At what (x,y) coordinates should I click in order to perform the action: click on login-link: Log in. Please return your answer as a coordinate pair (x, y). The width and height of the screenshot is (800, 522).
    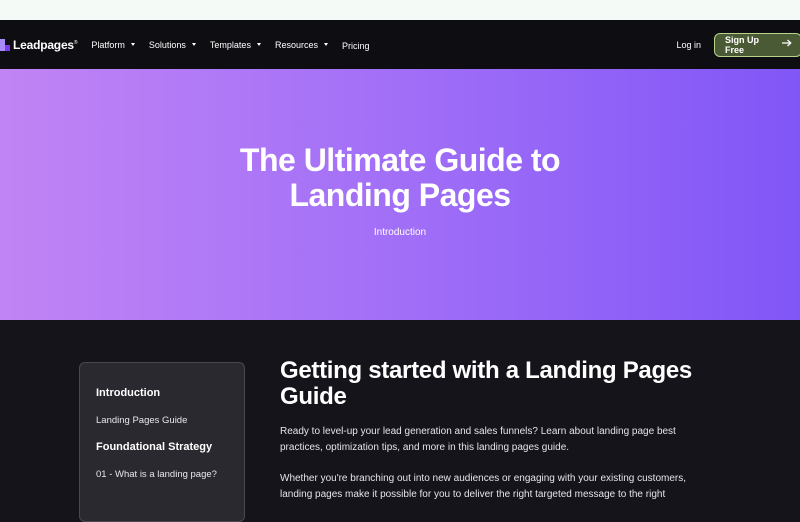
    Looking at the image, I should click on (688, 45).